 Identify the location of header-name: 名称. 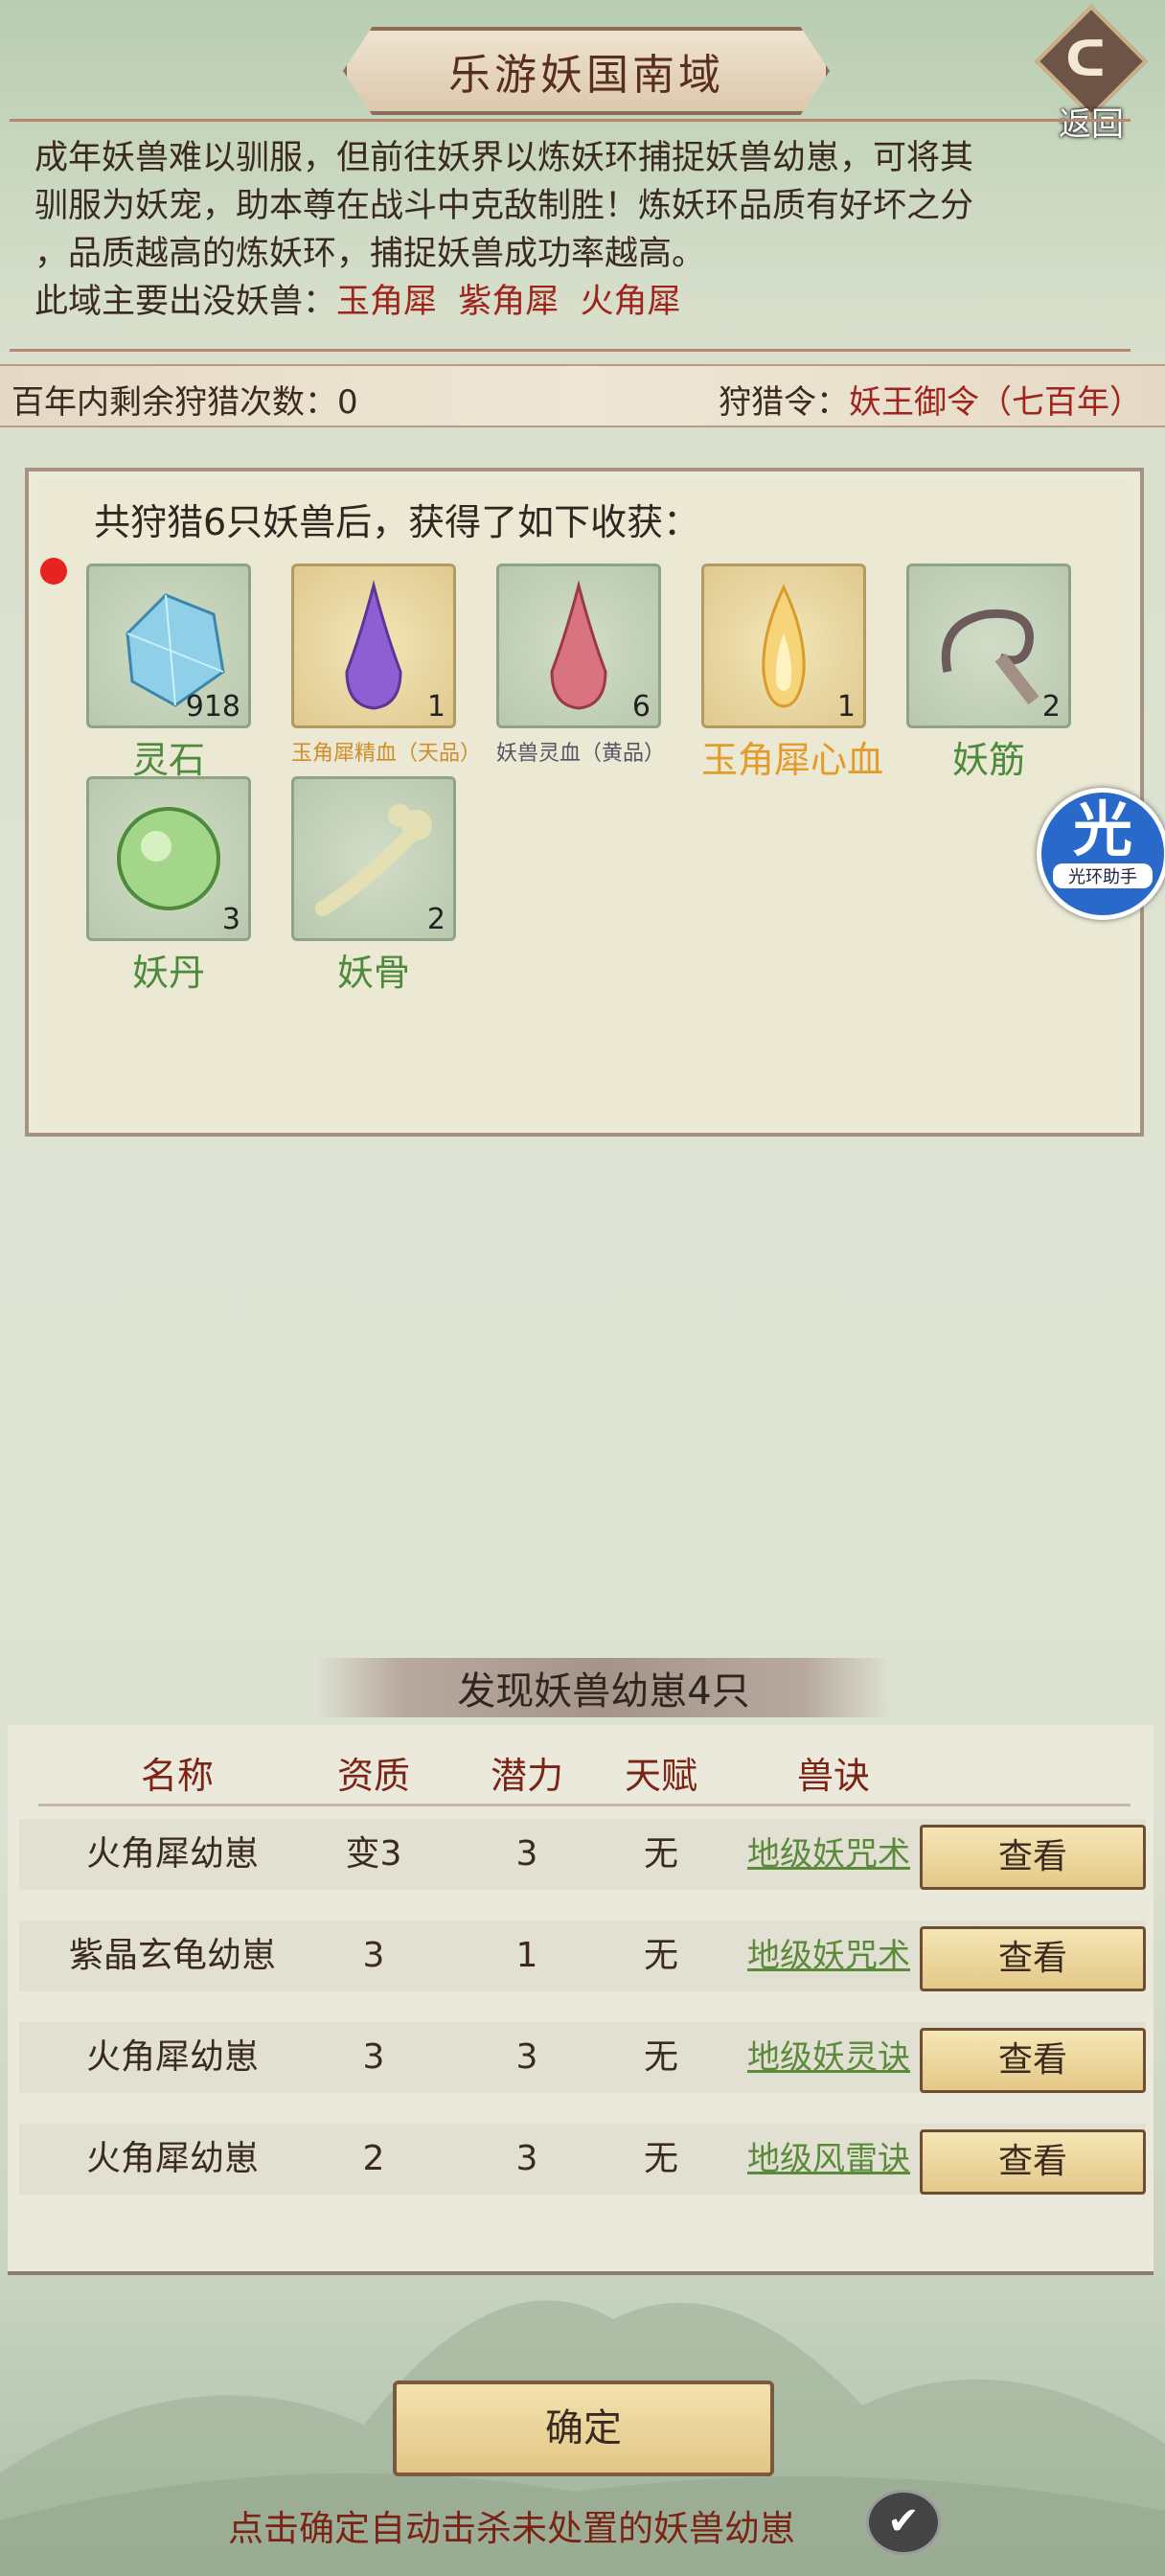
(177, 1776).